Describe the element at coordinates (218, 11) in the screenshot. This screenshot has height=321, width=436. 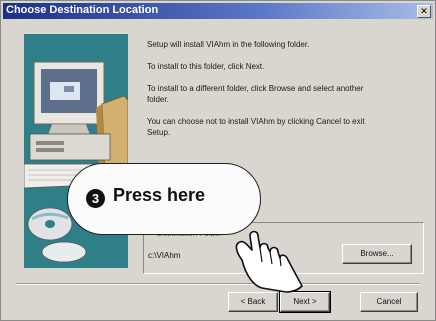
I see `title-bar: Choose Destination Location ✕` at that location.